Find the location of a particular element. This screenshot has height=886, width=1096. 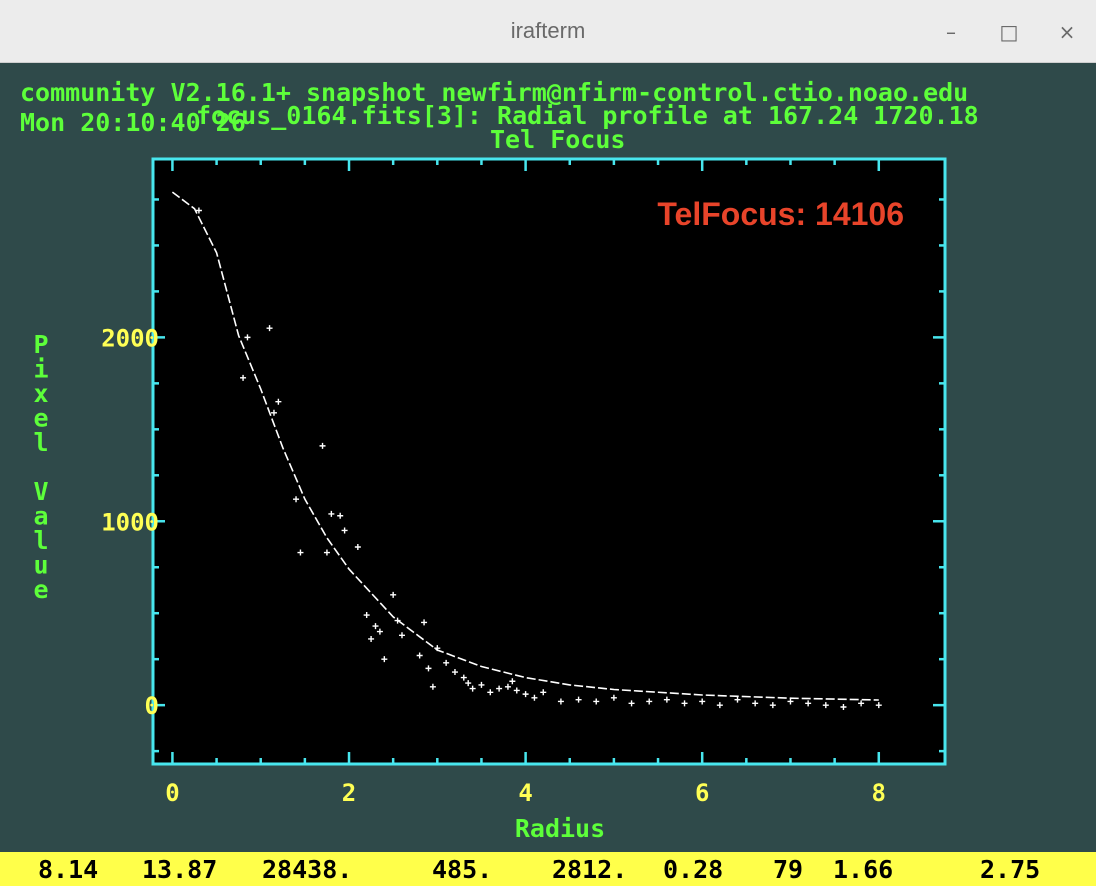

telfocus-annotation: TelFocus: 14106 is located at coordinates (780, 214).